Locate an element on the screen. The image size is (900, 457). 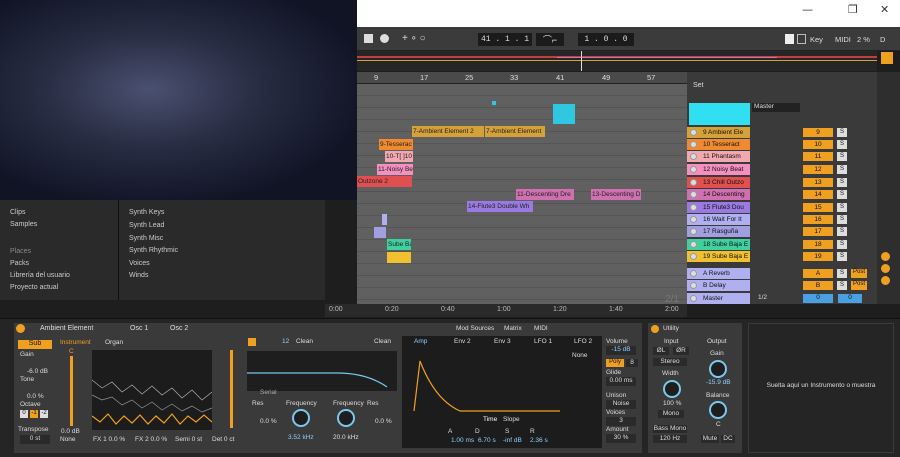
return-letter: B is located at coordinates (818, 285).